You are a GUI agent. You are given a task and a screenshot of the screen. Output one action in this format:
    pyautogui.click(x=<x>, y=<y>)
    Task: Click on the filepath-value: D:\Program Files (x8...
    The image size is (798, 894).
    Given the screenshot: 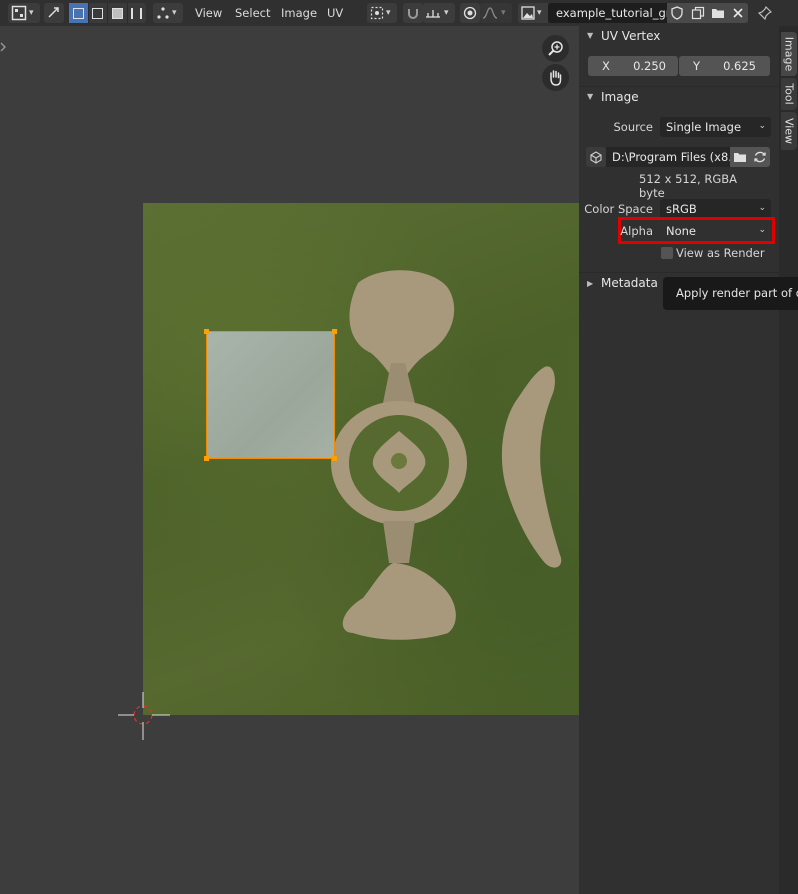 What is the action you would take?
    pyautogui.click(x=676, y=157)
    